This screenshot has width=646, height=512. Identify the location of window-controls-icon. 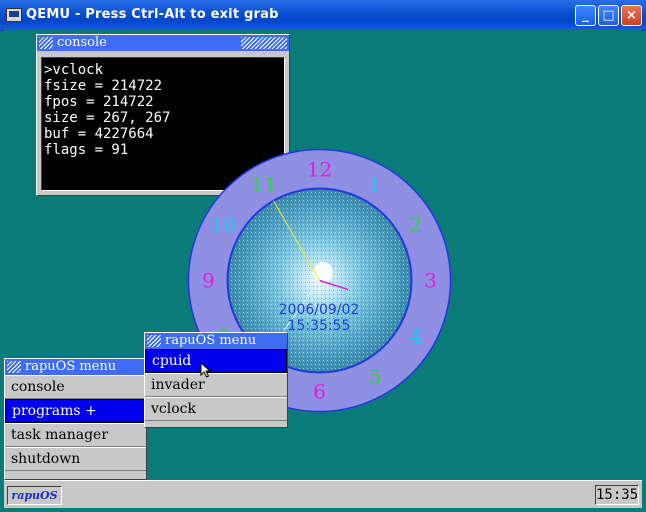
(264, 43).